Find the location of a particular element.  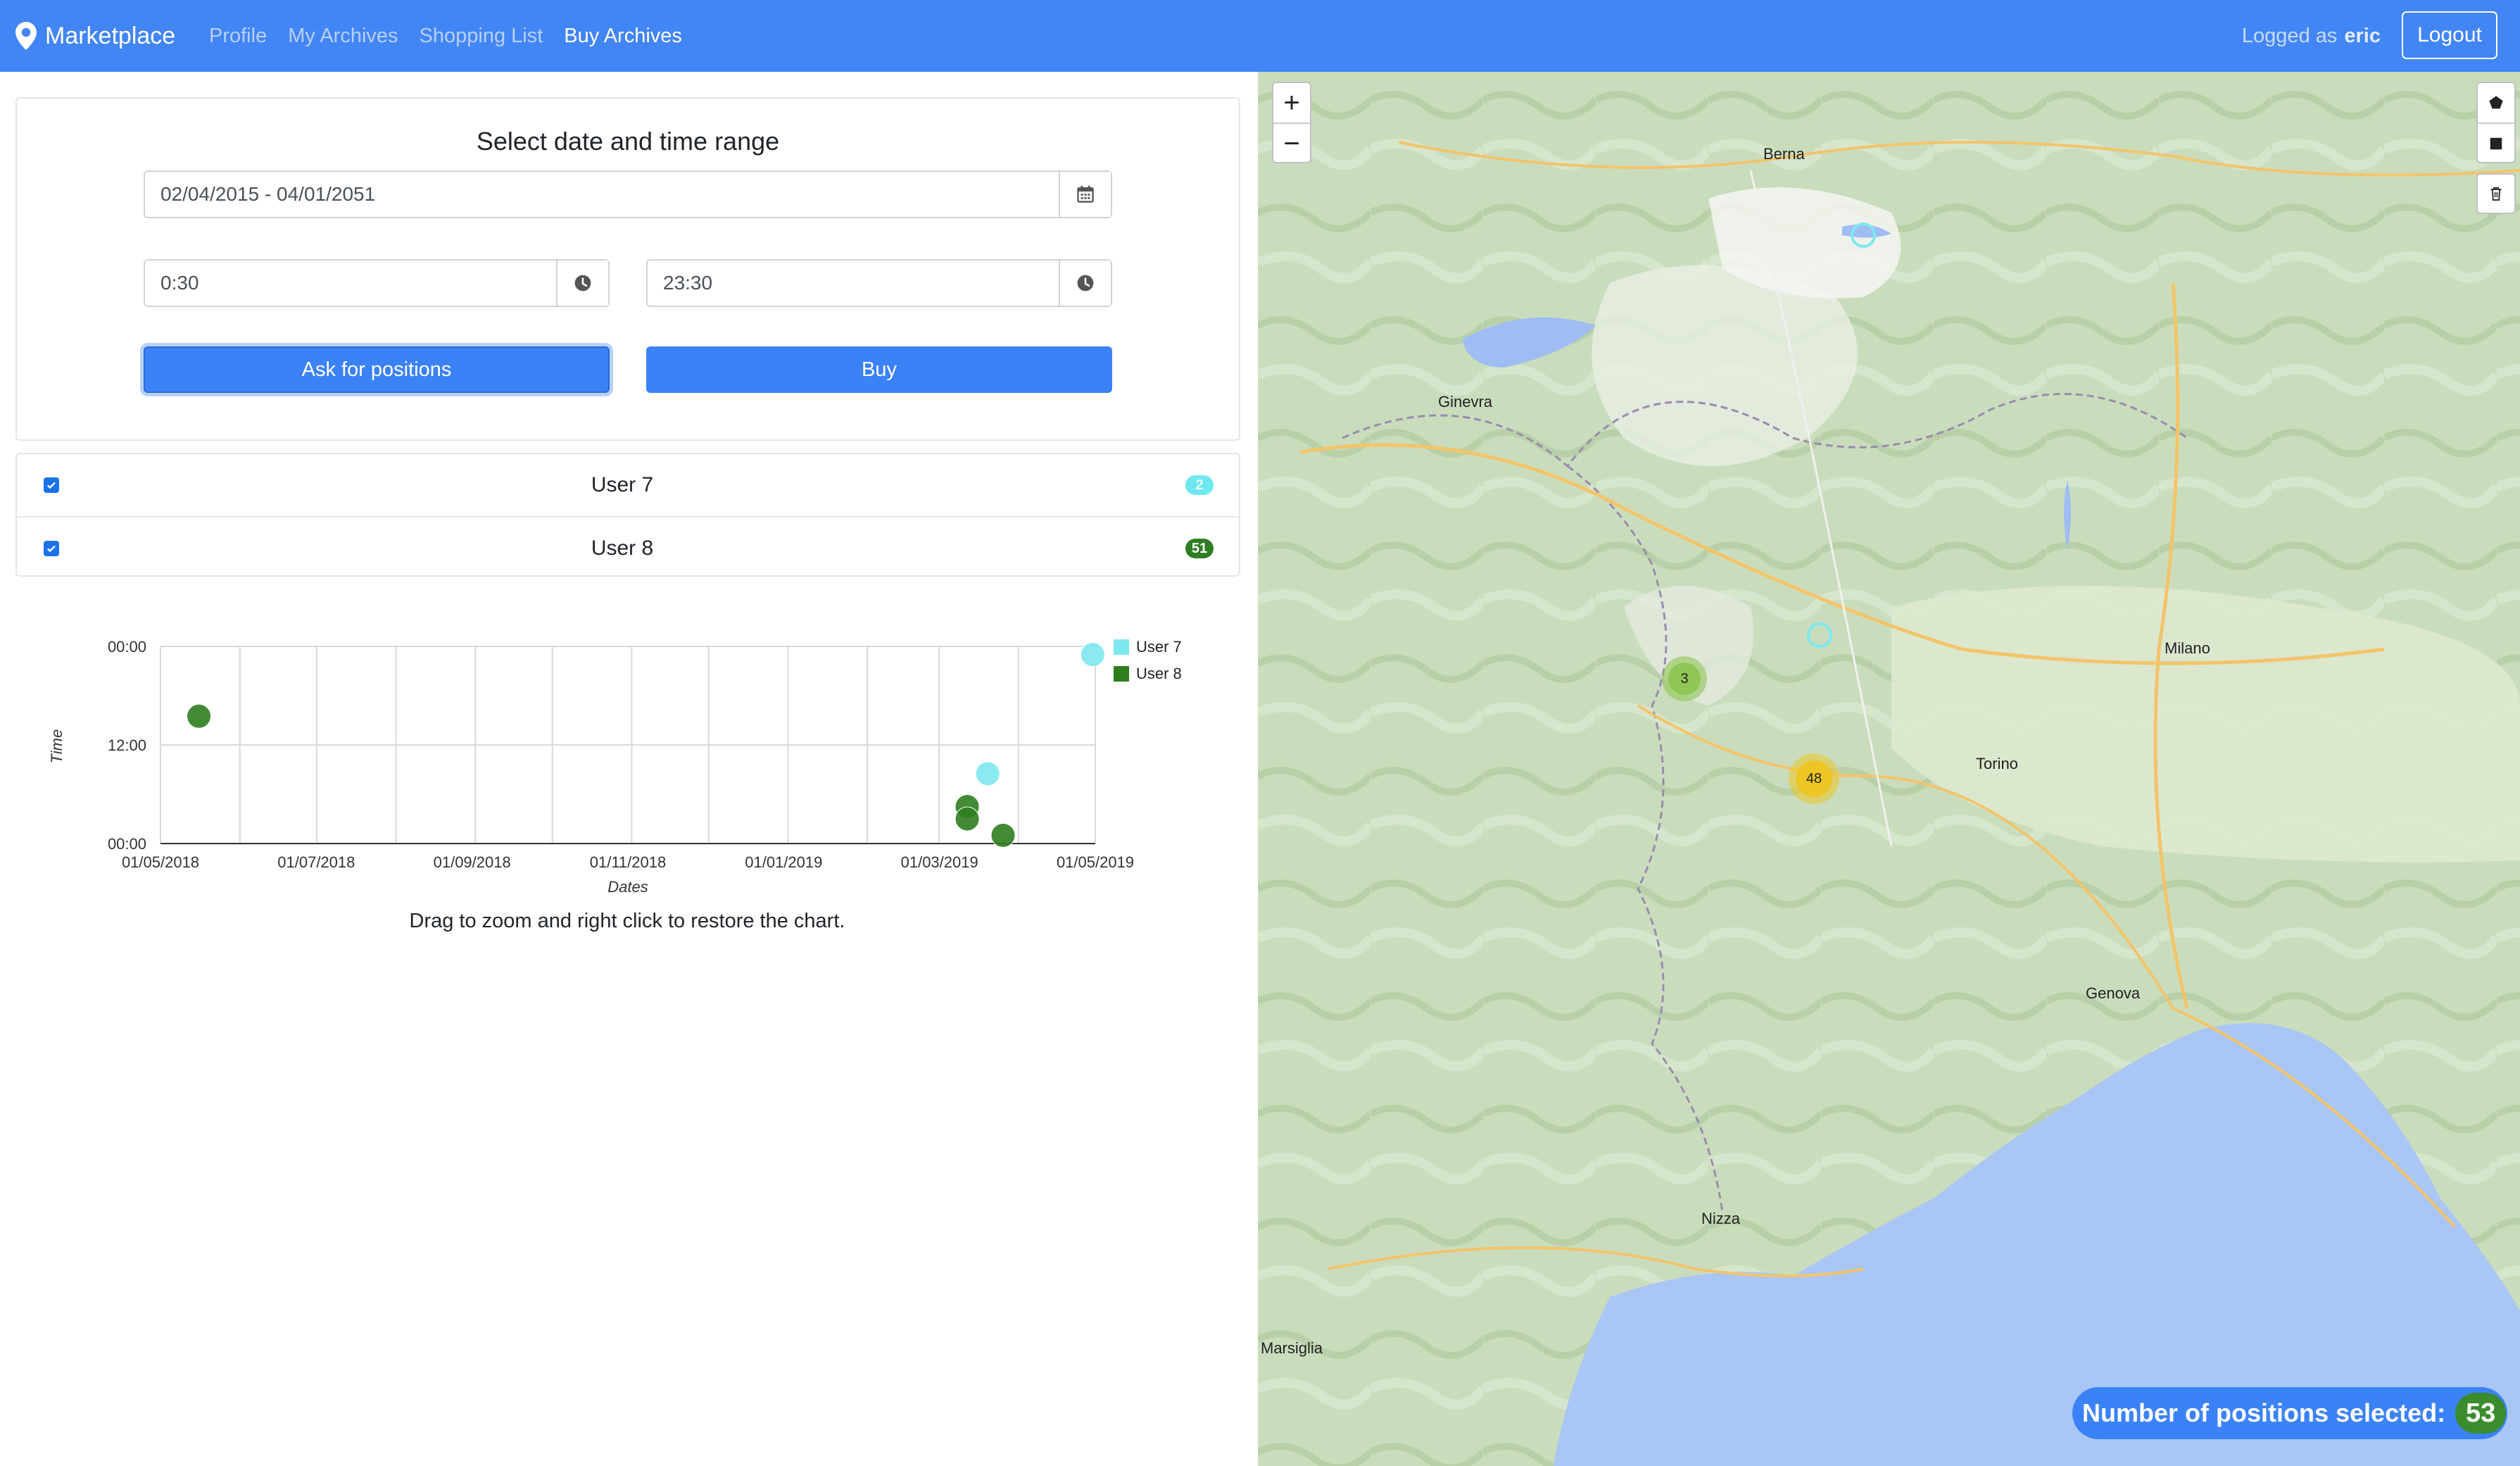

calendar-button is located at coordinates (1085, 194).